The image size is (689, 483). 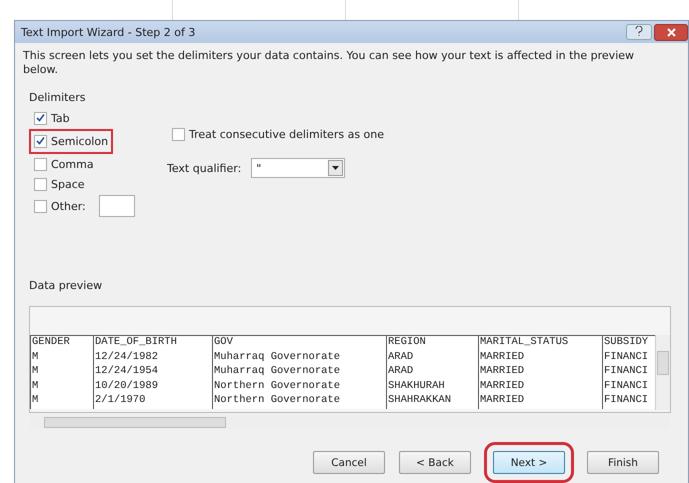 What do you see at coordinates (419, 401) in the screenshot?
I see `preview-cell-text: SHAHRAKKAN` at bounding box center [419, 401].